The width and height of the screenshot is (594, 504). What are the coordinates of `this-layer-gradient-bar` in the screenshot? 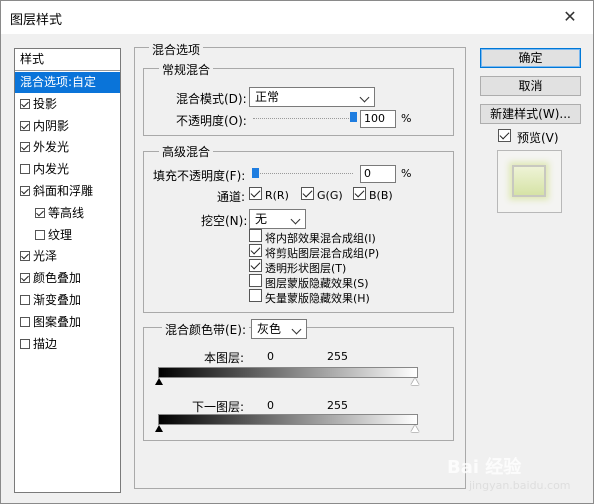 It's located at (288, 372).